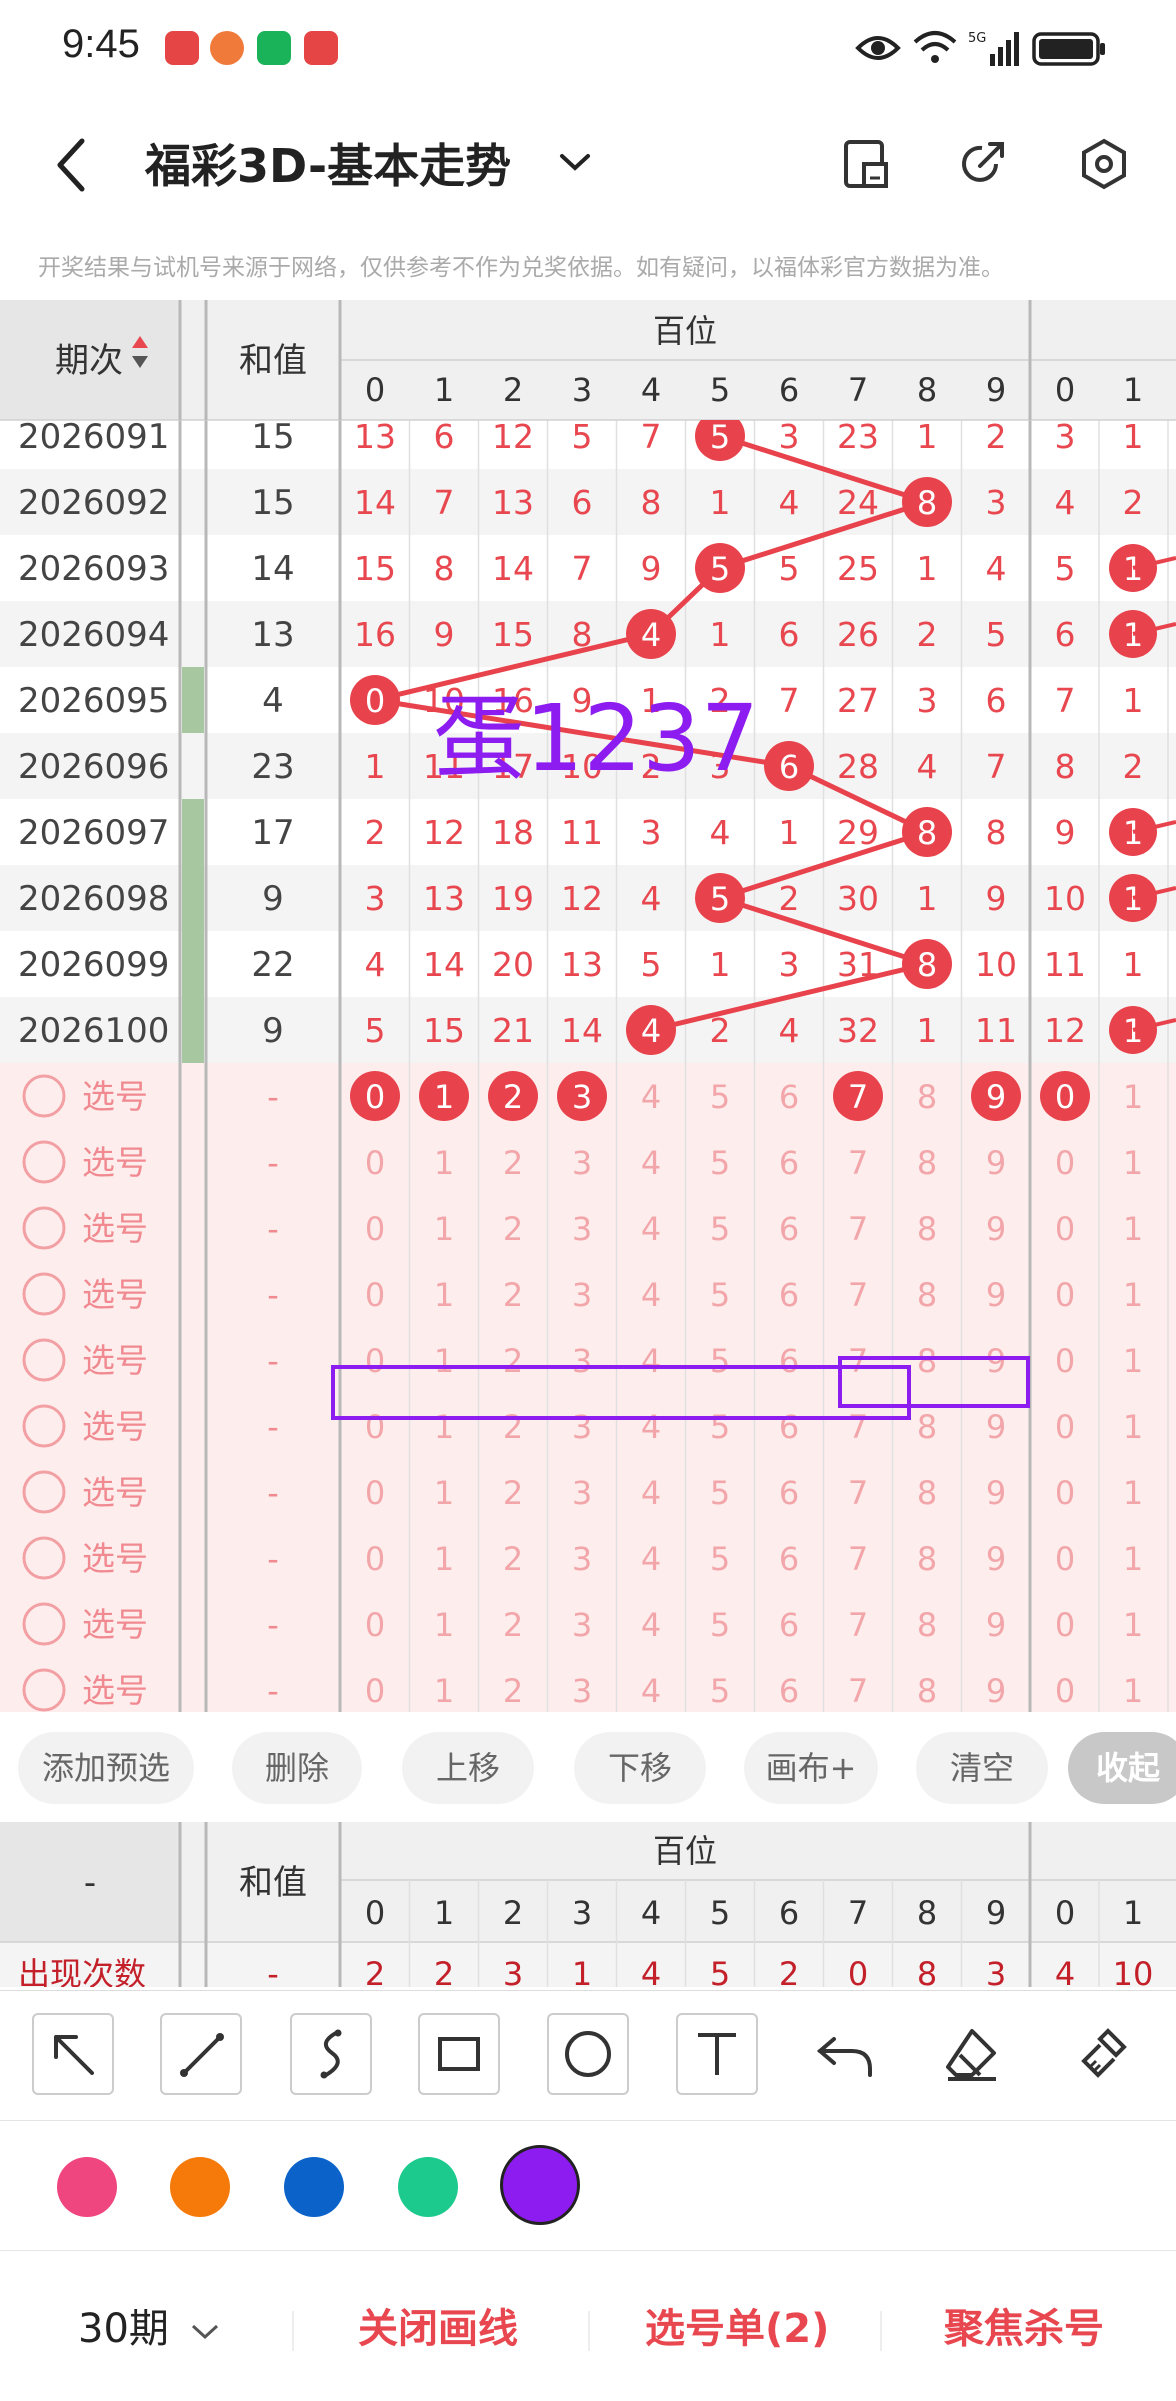 This screenshot has width=1176, height=2401. What do you see at coordinates (867, 164) in the screenshot?
I see `layout-icon` at bounding box center [867, 164].